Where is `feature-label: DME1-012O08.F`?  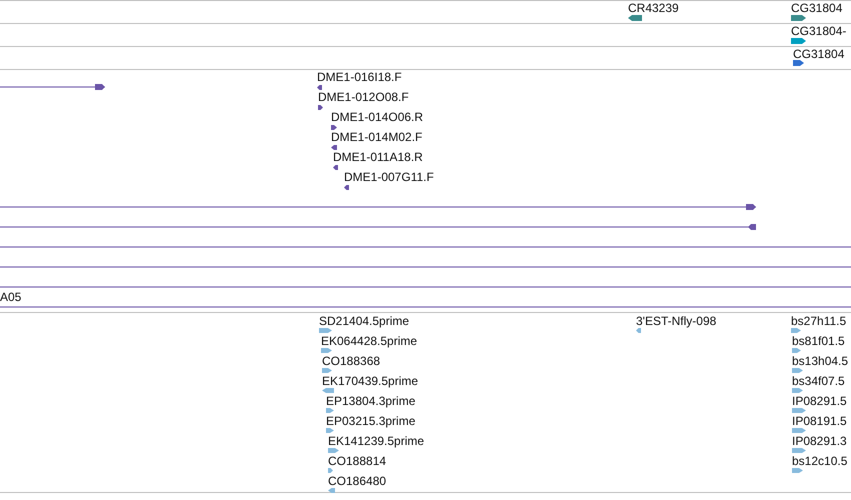
feature-label: DME1-012O08.F is located at coordinates (363, 97).